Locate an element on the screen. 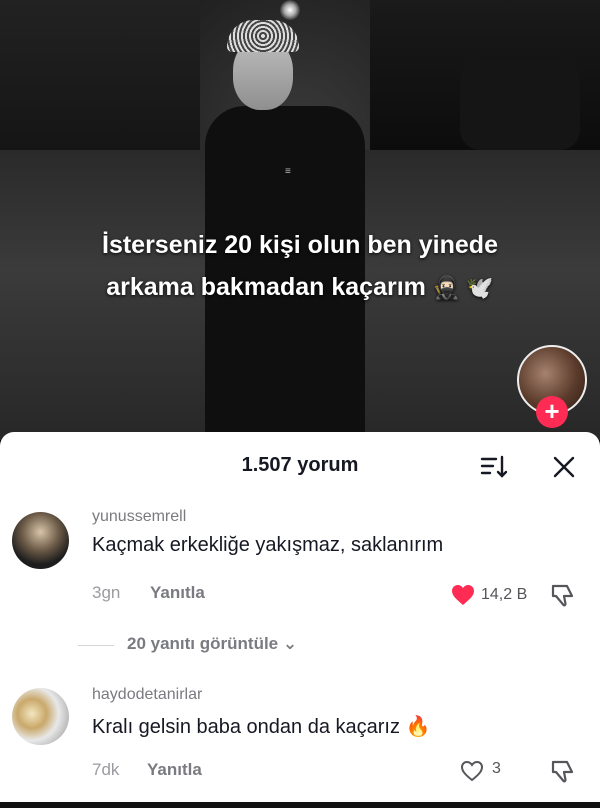 The height and width of the screenshot is (808, 600). replies-divider is located at coordinates (96, 645).